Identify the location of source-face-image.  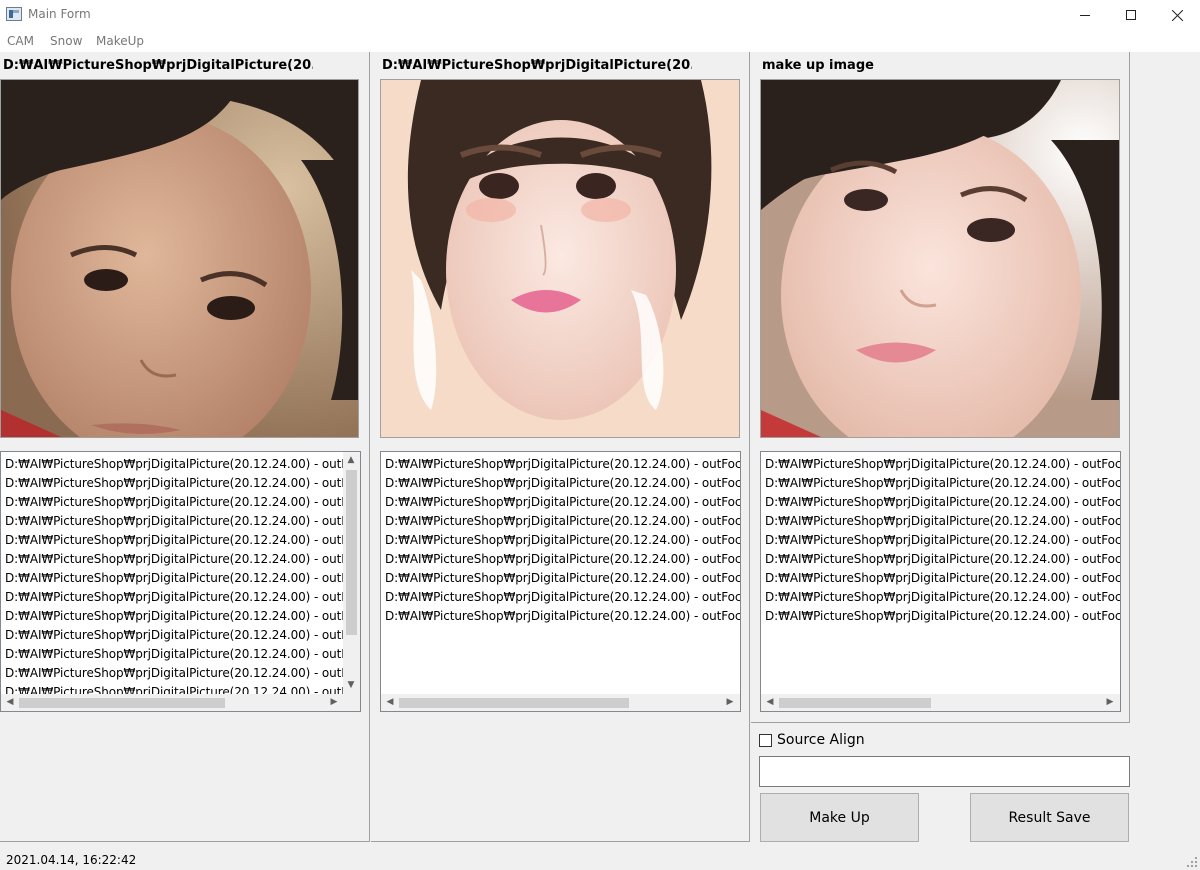
(179, 258).